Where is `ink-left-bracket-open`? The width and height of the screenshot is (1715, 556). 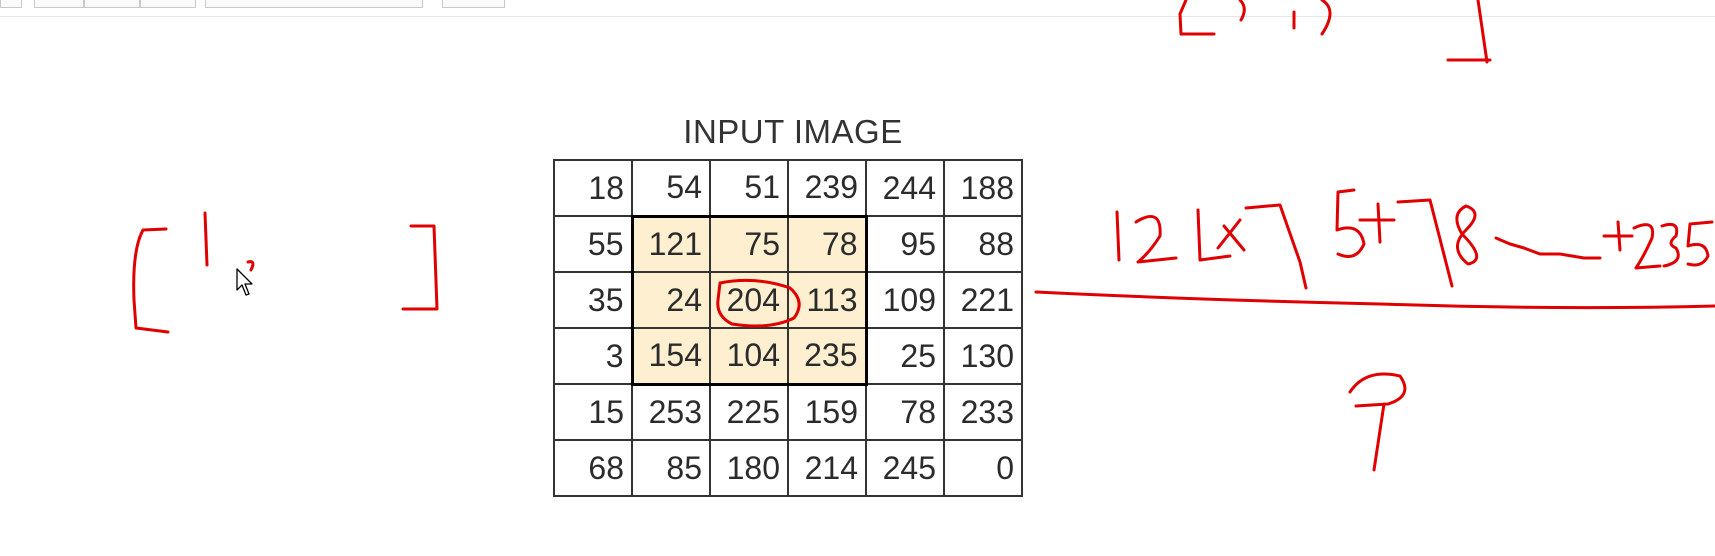 ink-left-bracket-open is located at coordinates (151, 280).